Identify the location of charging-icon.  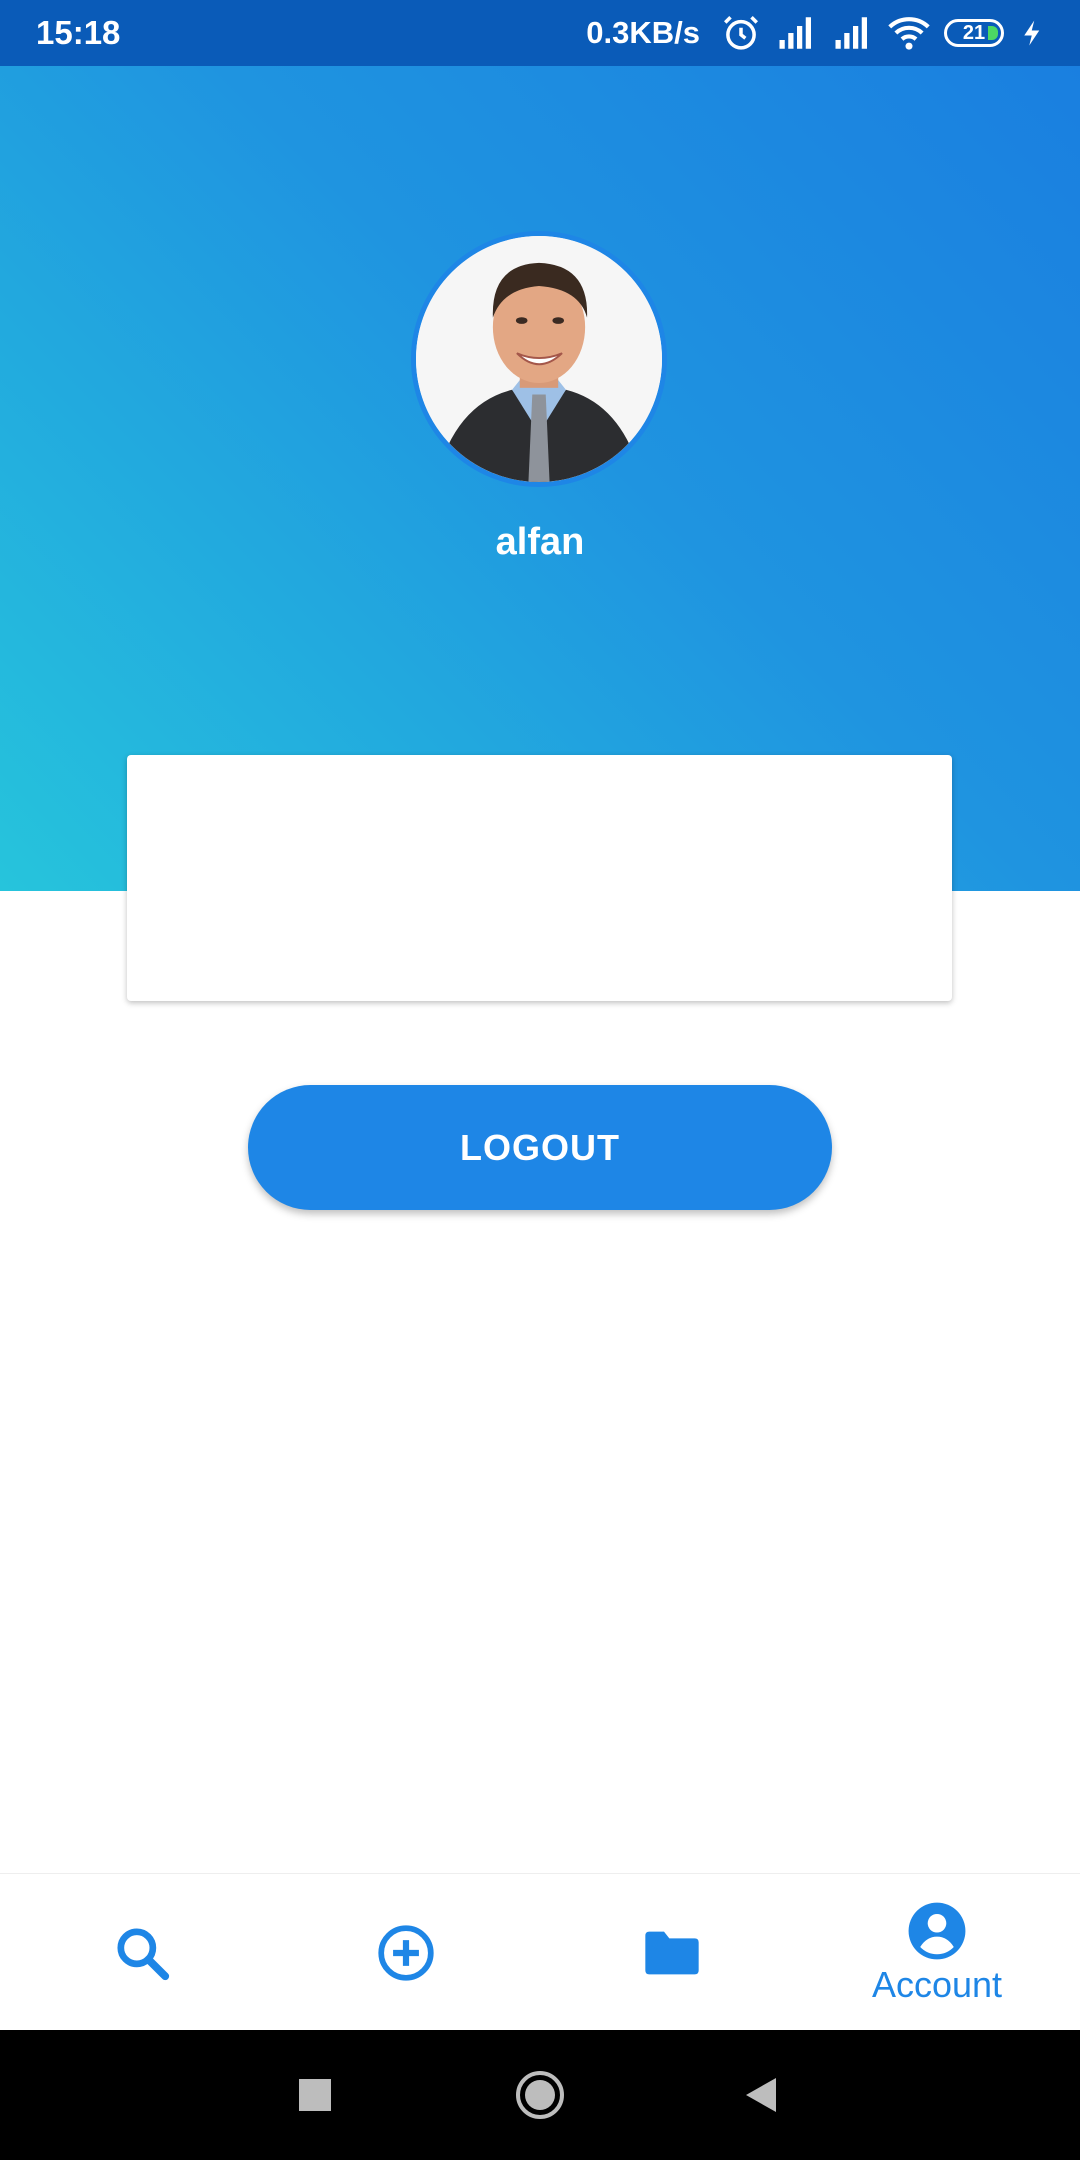
(1032, 33).